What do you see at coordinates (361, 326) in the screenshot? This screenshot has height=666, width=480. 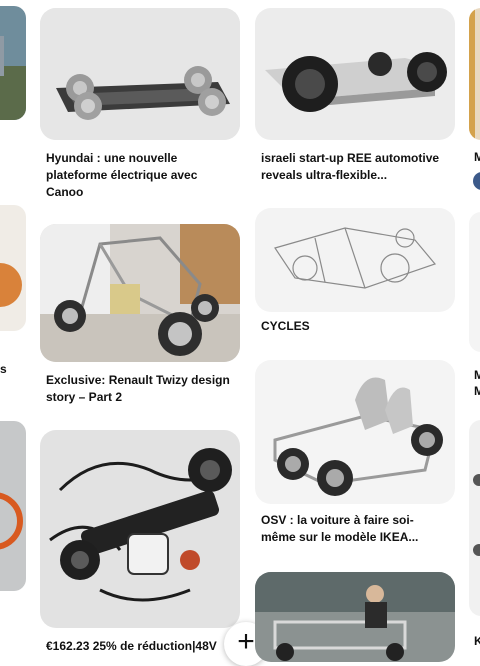 I see `cycles-pin-title: CYCLES` at bounding box center [361, 326].